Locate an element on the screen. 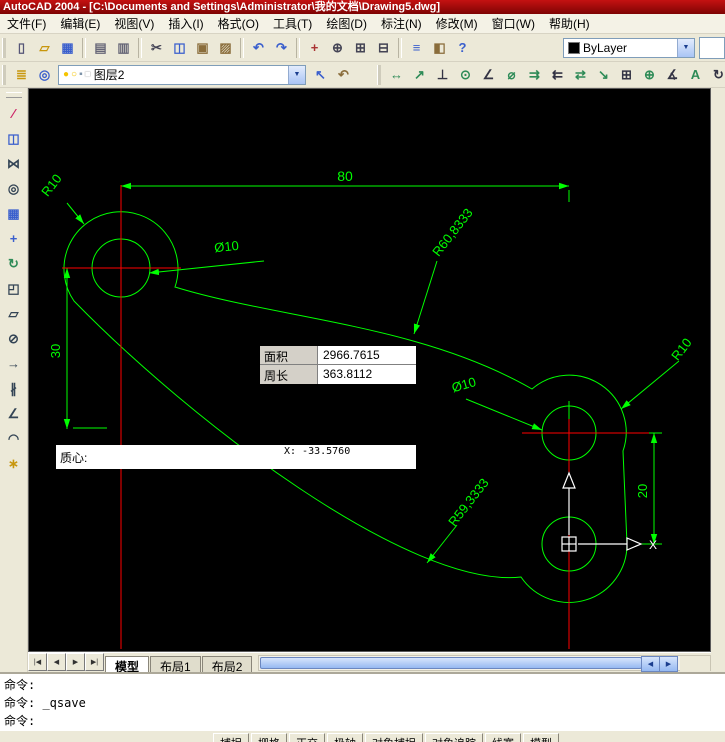  dim-radius-button: ⊙ is located at coordinates (465, 74).